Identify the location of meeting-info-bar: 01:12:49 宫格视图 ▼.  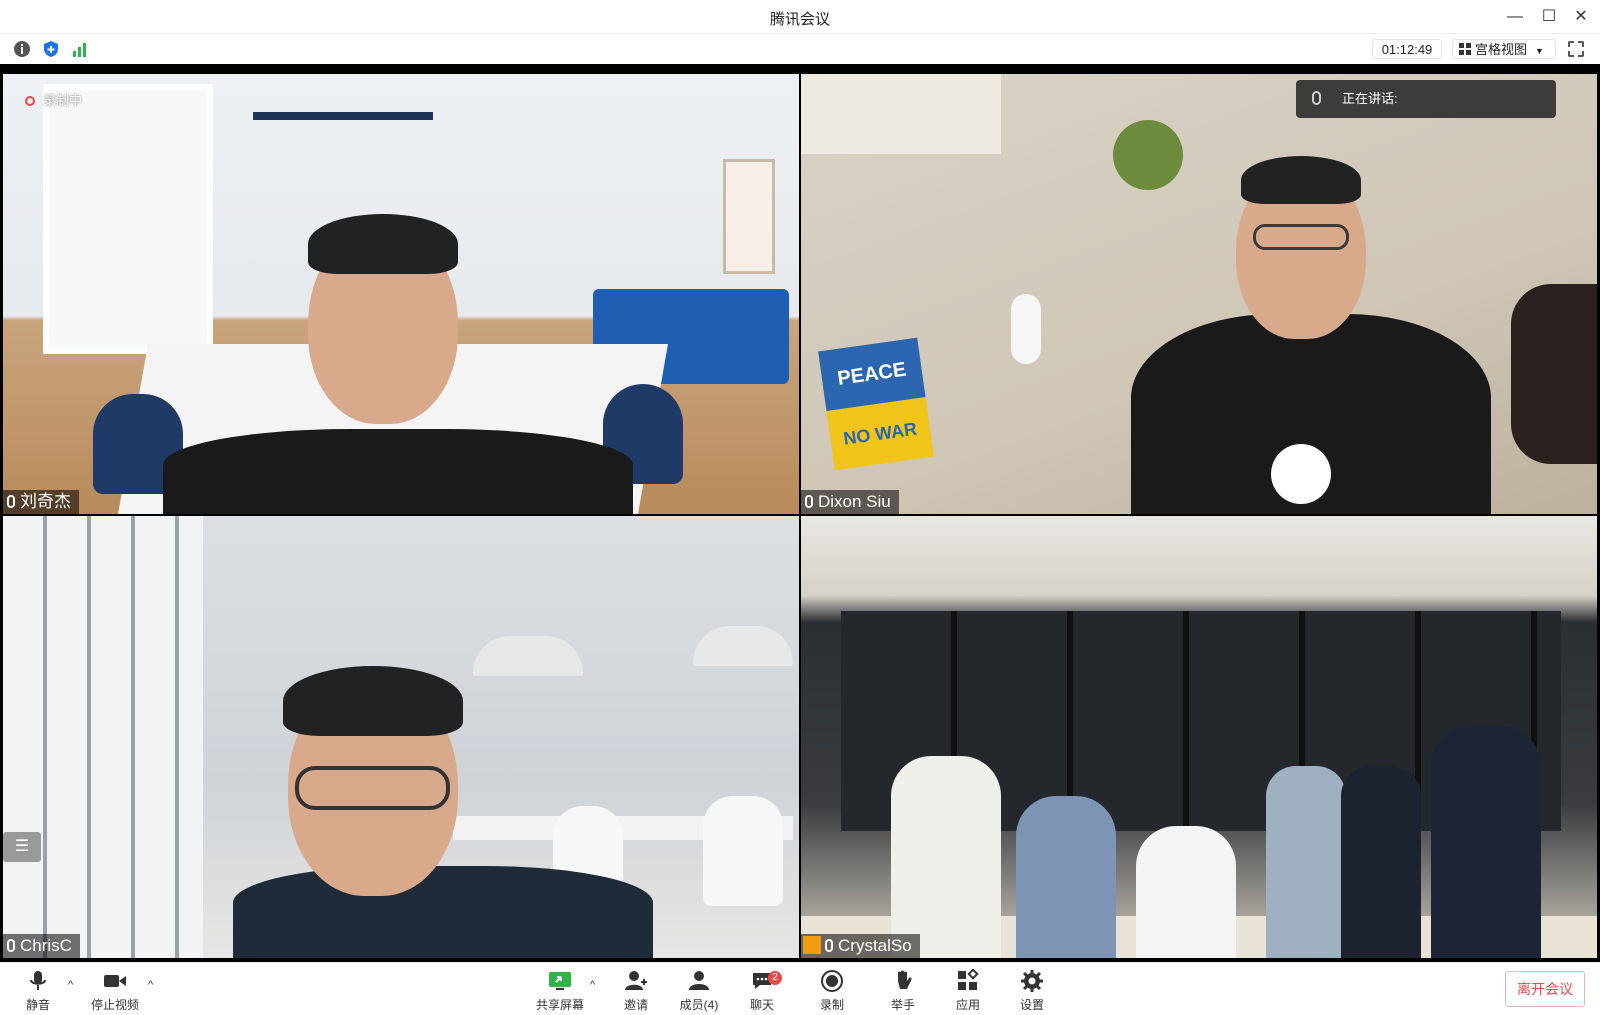
(800, 49).